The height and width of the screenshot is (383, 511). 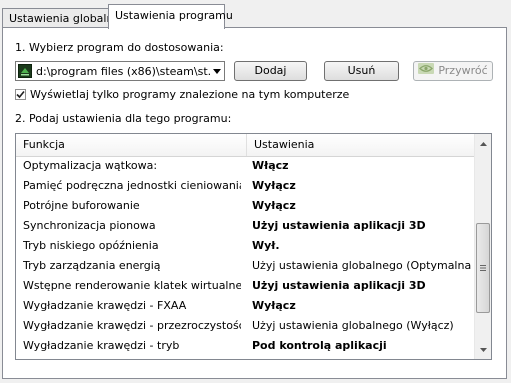 What do you see at coordinates (426, 71) in the screenshot?
I see `nvidia-logo-icon` at bounding box center [426, 71].